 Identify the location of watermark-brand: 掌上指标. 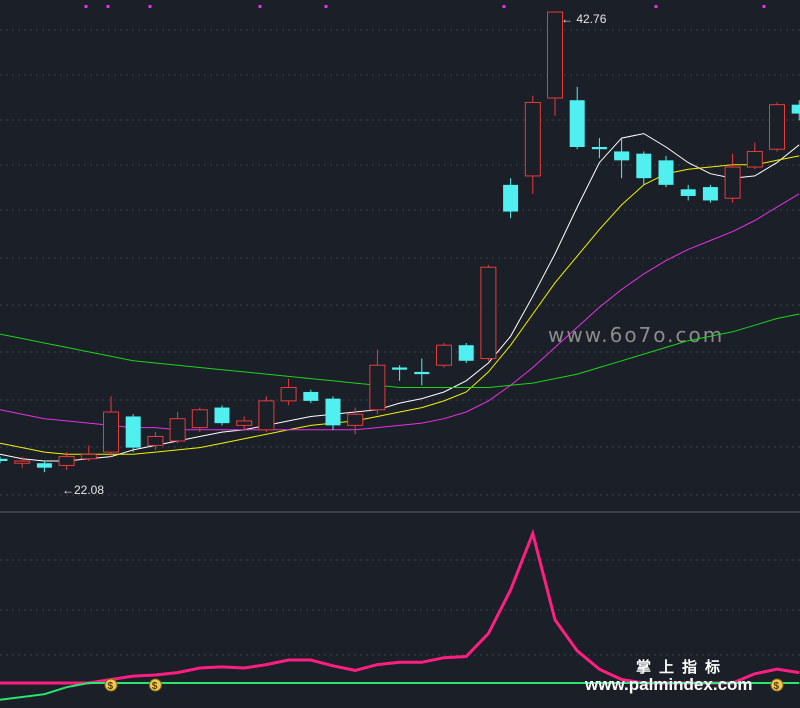
(682, 667).